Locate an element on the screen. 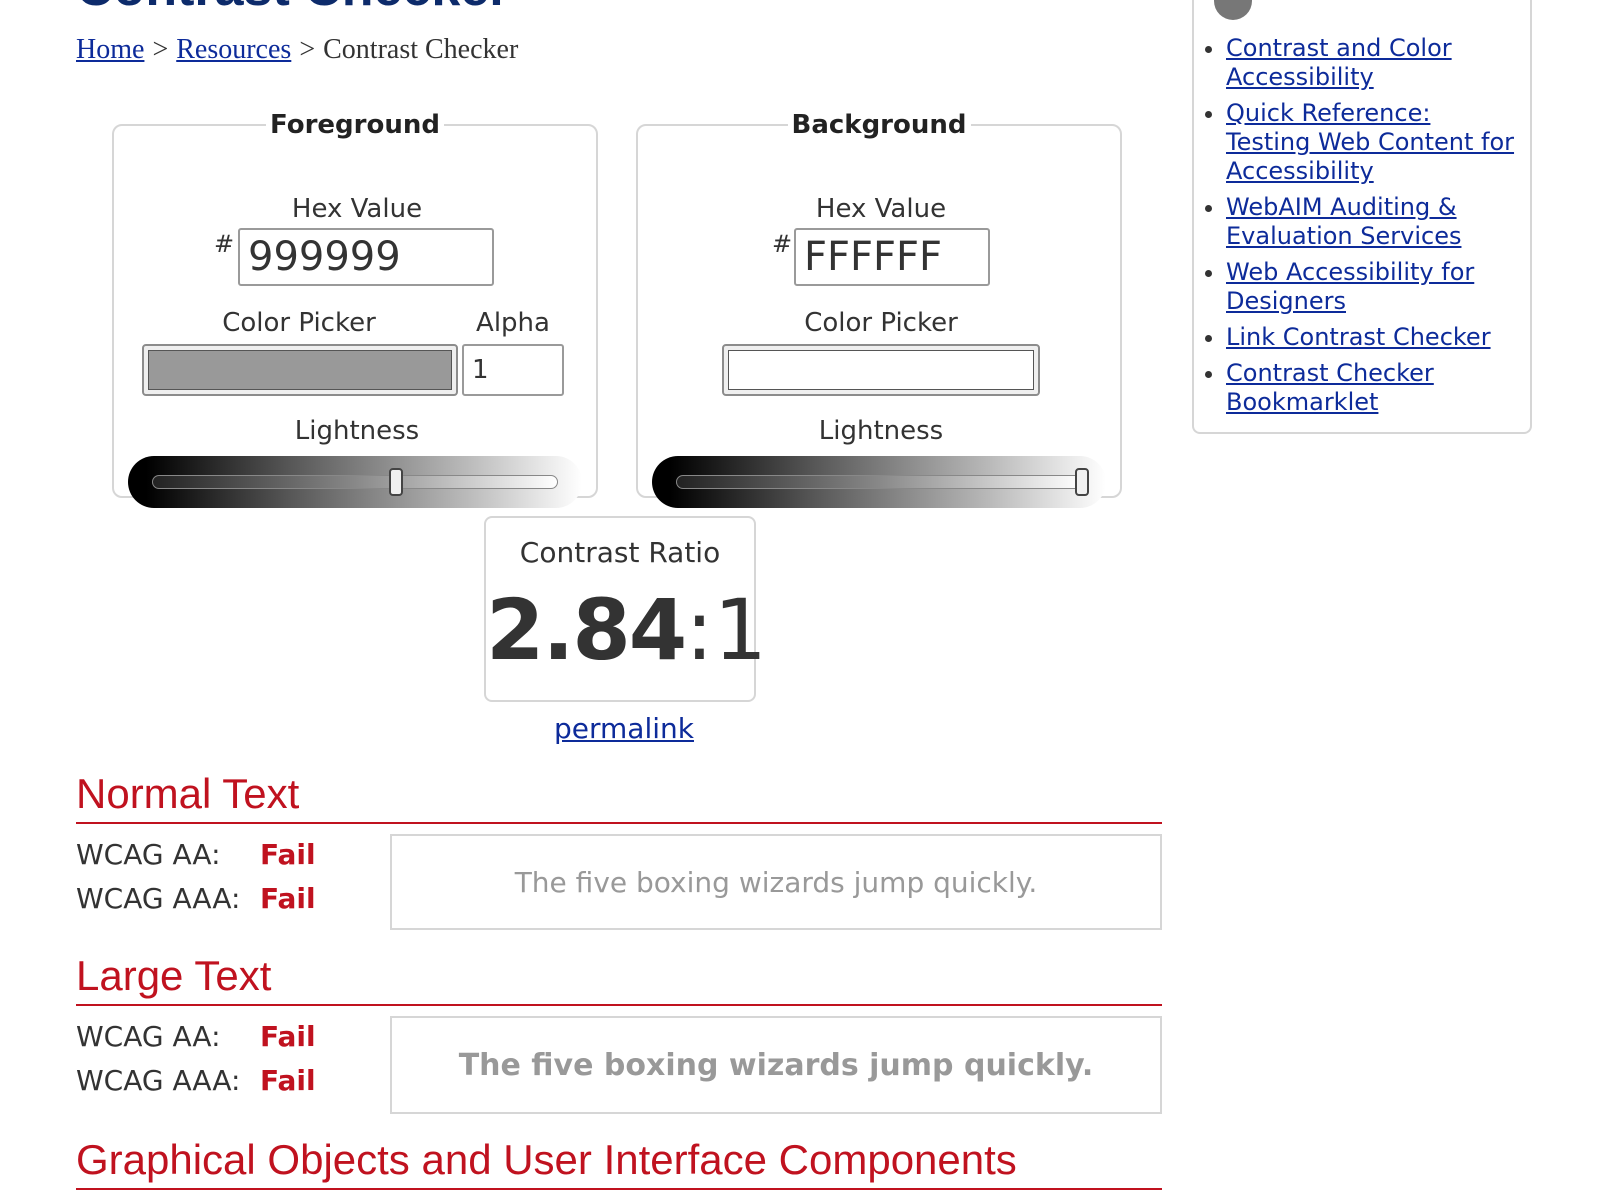  list-item: Web Accessibility for Designers is located at coordinates (1371, 287).